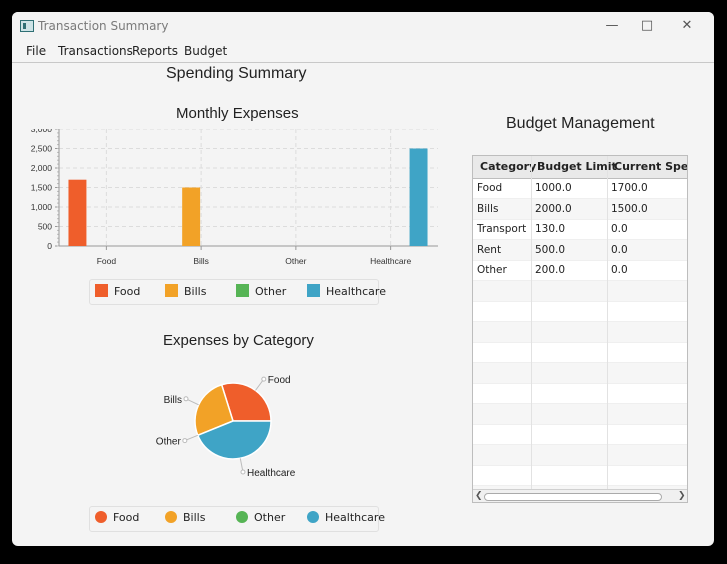 This screenshot has width=727, height=564. I want to click on bar-chart-legend: Food Bills Other Healthcare, so click(237, 292).